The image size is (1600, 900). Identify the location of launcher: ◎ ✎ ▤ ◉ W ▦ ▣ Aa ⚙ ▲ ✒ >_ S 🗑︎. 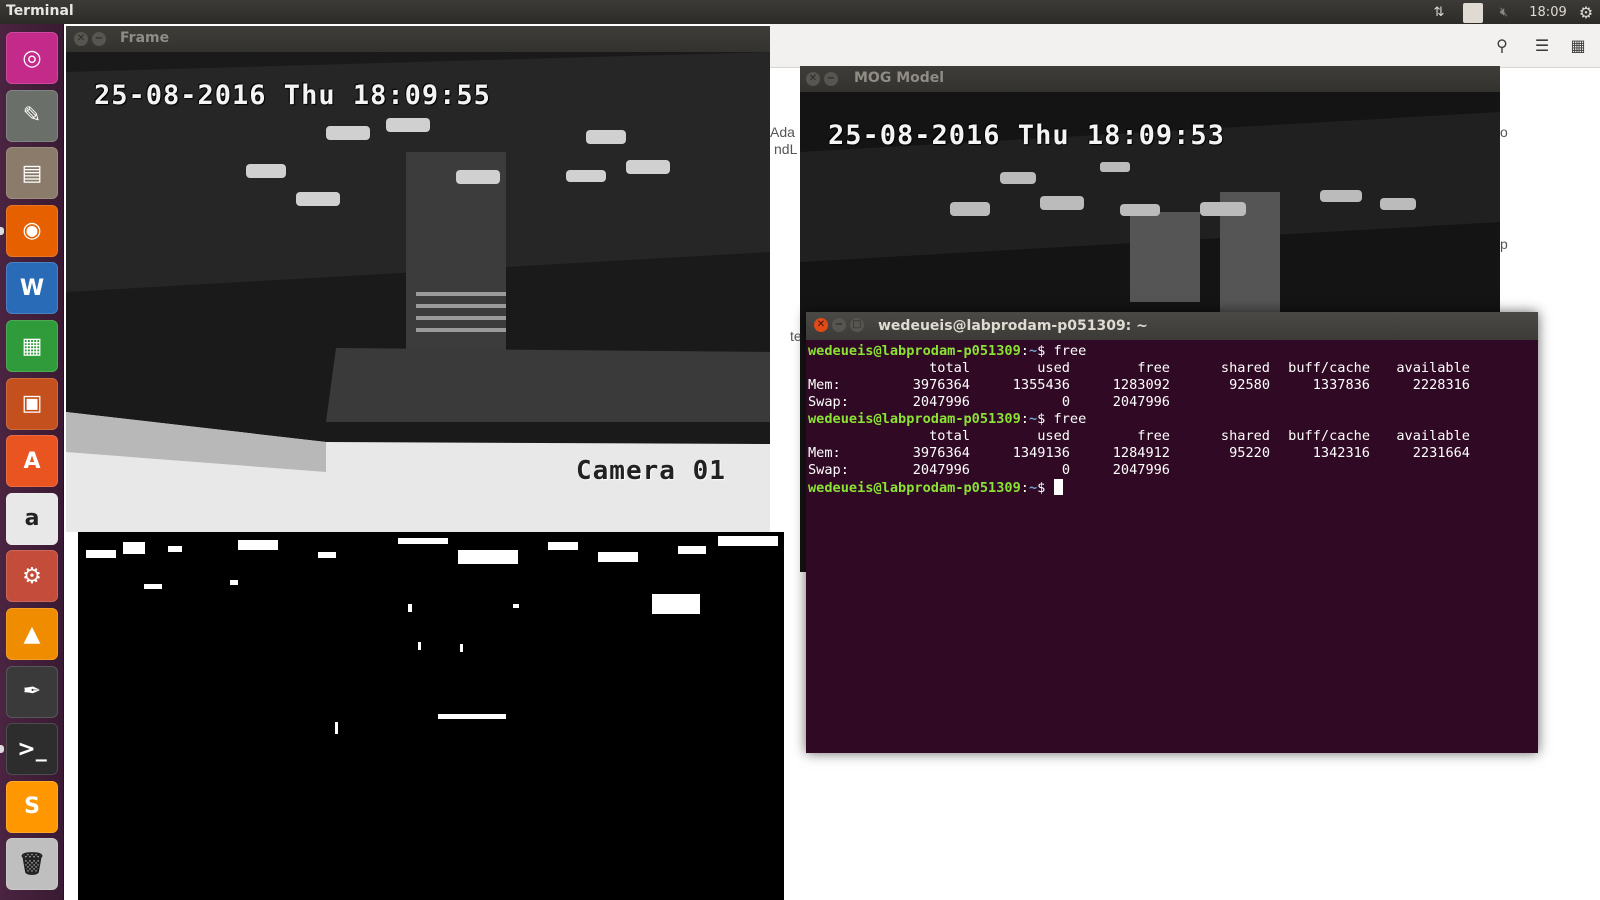
(32, 462).